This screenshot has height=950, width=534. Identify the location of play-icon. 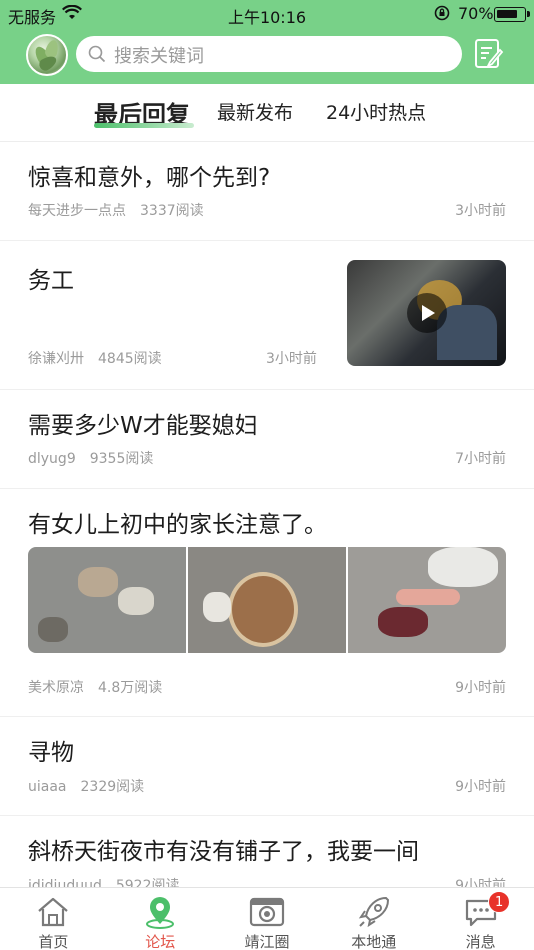
(427, 313).